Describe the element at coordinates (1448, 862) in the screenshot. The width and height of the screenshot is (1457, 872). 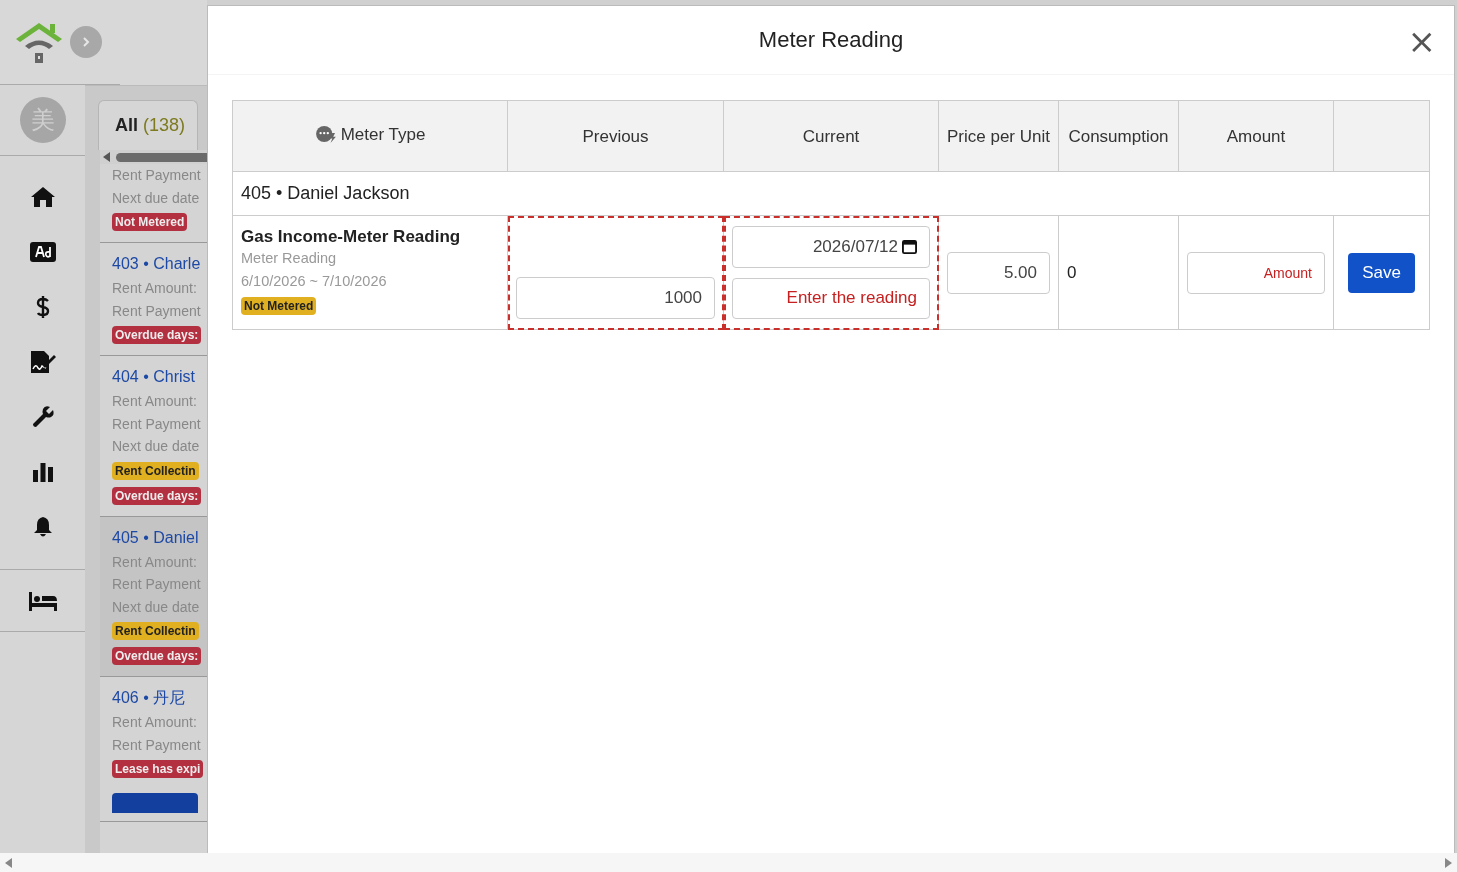
I see `scroll-right-icon` at that location.